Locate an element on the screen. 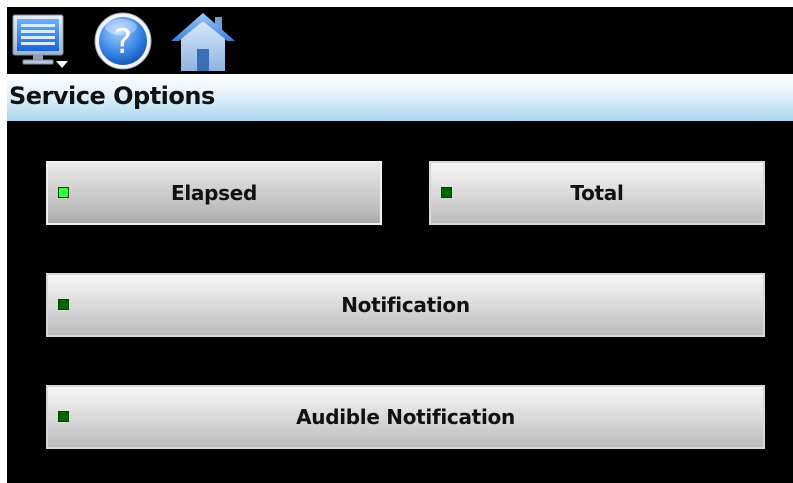 This screenshot has width=793, height=483. audible-notification-label: Audible Notification is located at coordinates (405, 417).